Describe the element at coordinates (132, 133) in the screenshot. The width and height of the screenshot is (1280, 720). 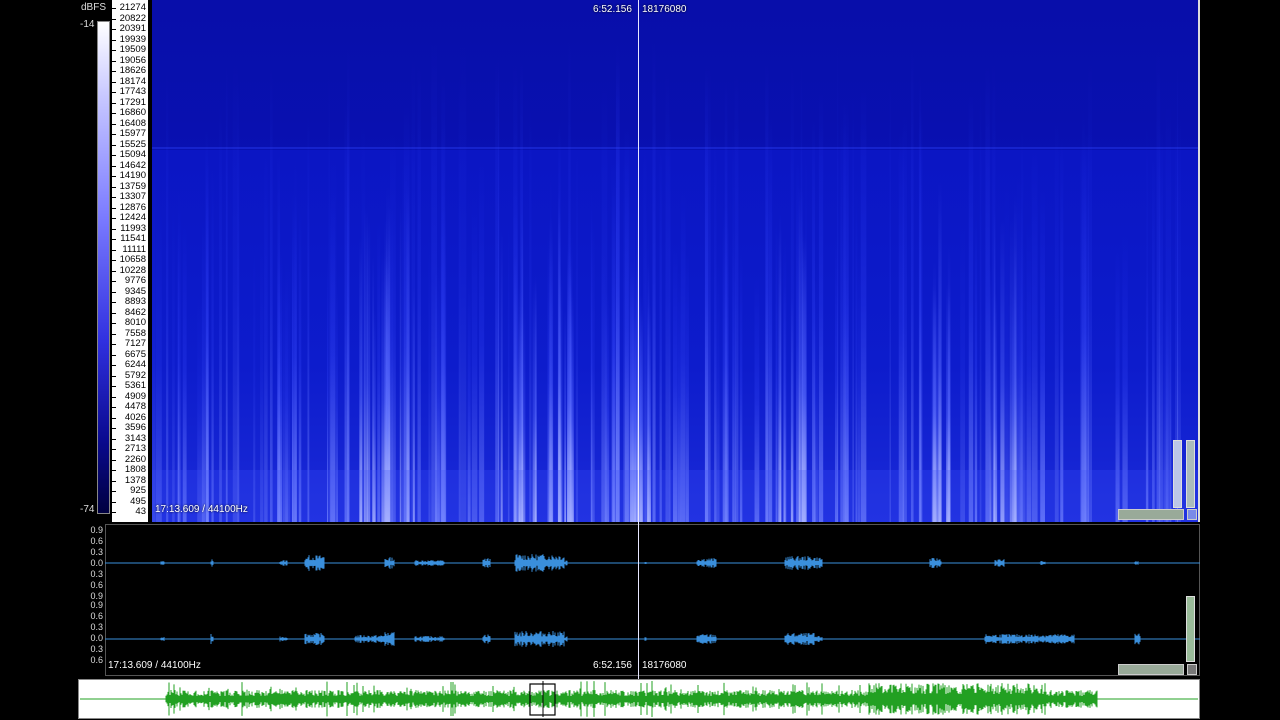
I see `frequency-tick-label: 15977` at that location.